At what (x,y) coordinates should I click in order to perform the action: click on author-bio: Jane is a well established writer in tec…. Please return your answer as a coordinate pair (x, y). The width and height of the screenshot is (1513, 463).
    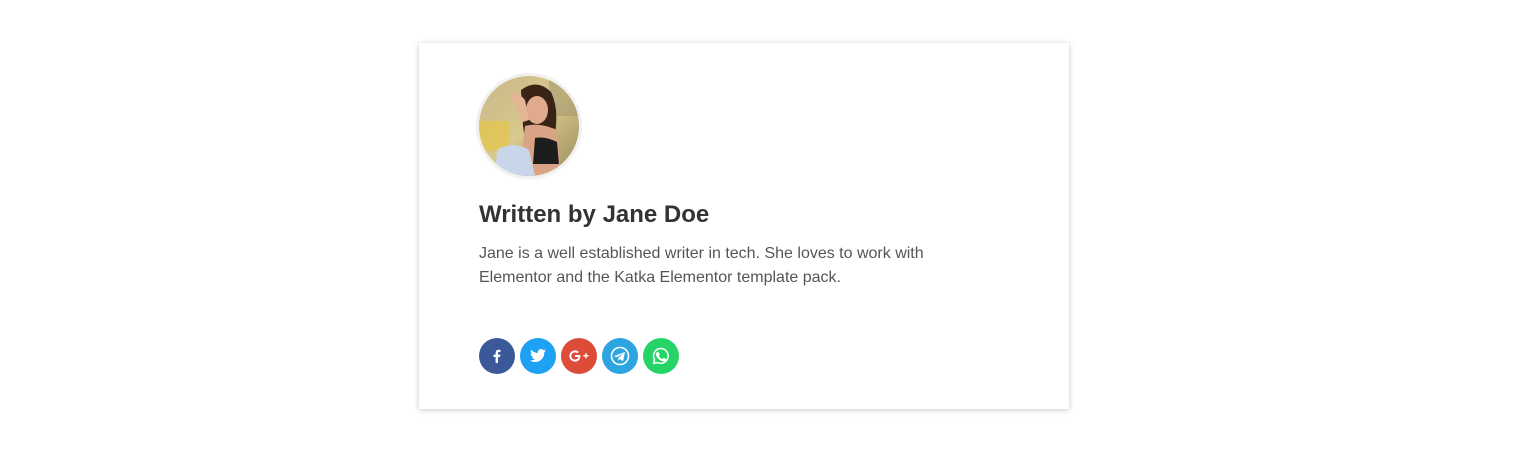
    Looking at the image, I should click on (701, 265).